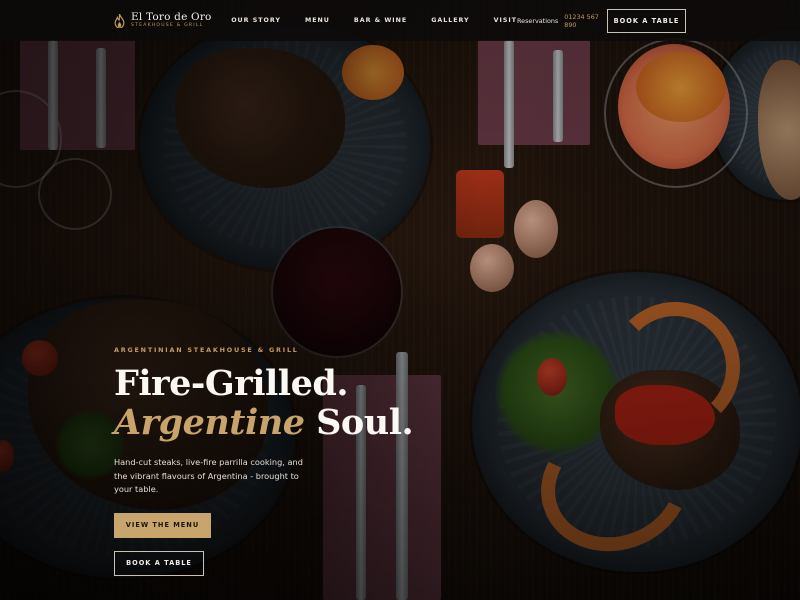 This screenshot has height=600, width=800. What do you see at coordinates (162, 525) in the screenshot?
I see `view-menu-button: VIEW THE MENU` at bounding box center [162, 525].